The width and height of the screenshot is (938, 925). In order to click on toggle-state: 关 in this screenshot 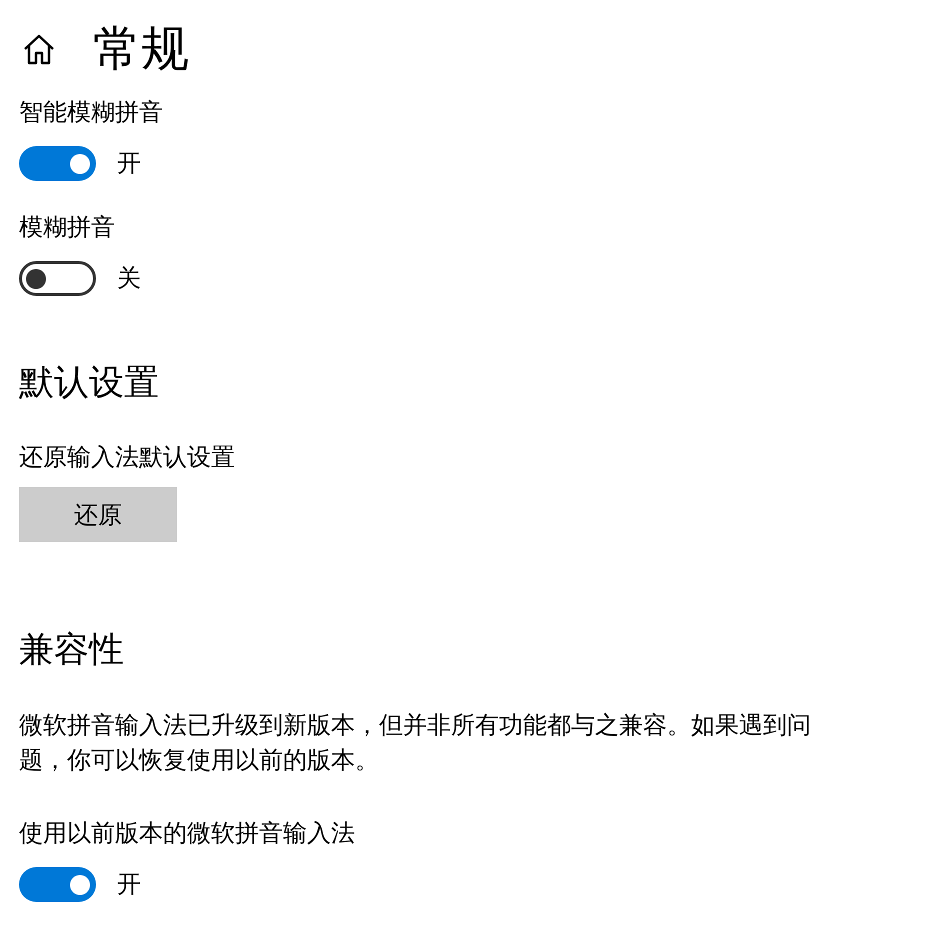, I will do `click(129, 279)`.